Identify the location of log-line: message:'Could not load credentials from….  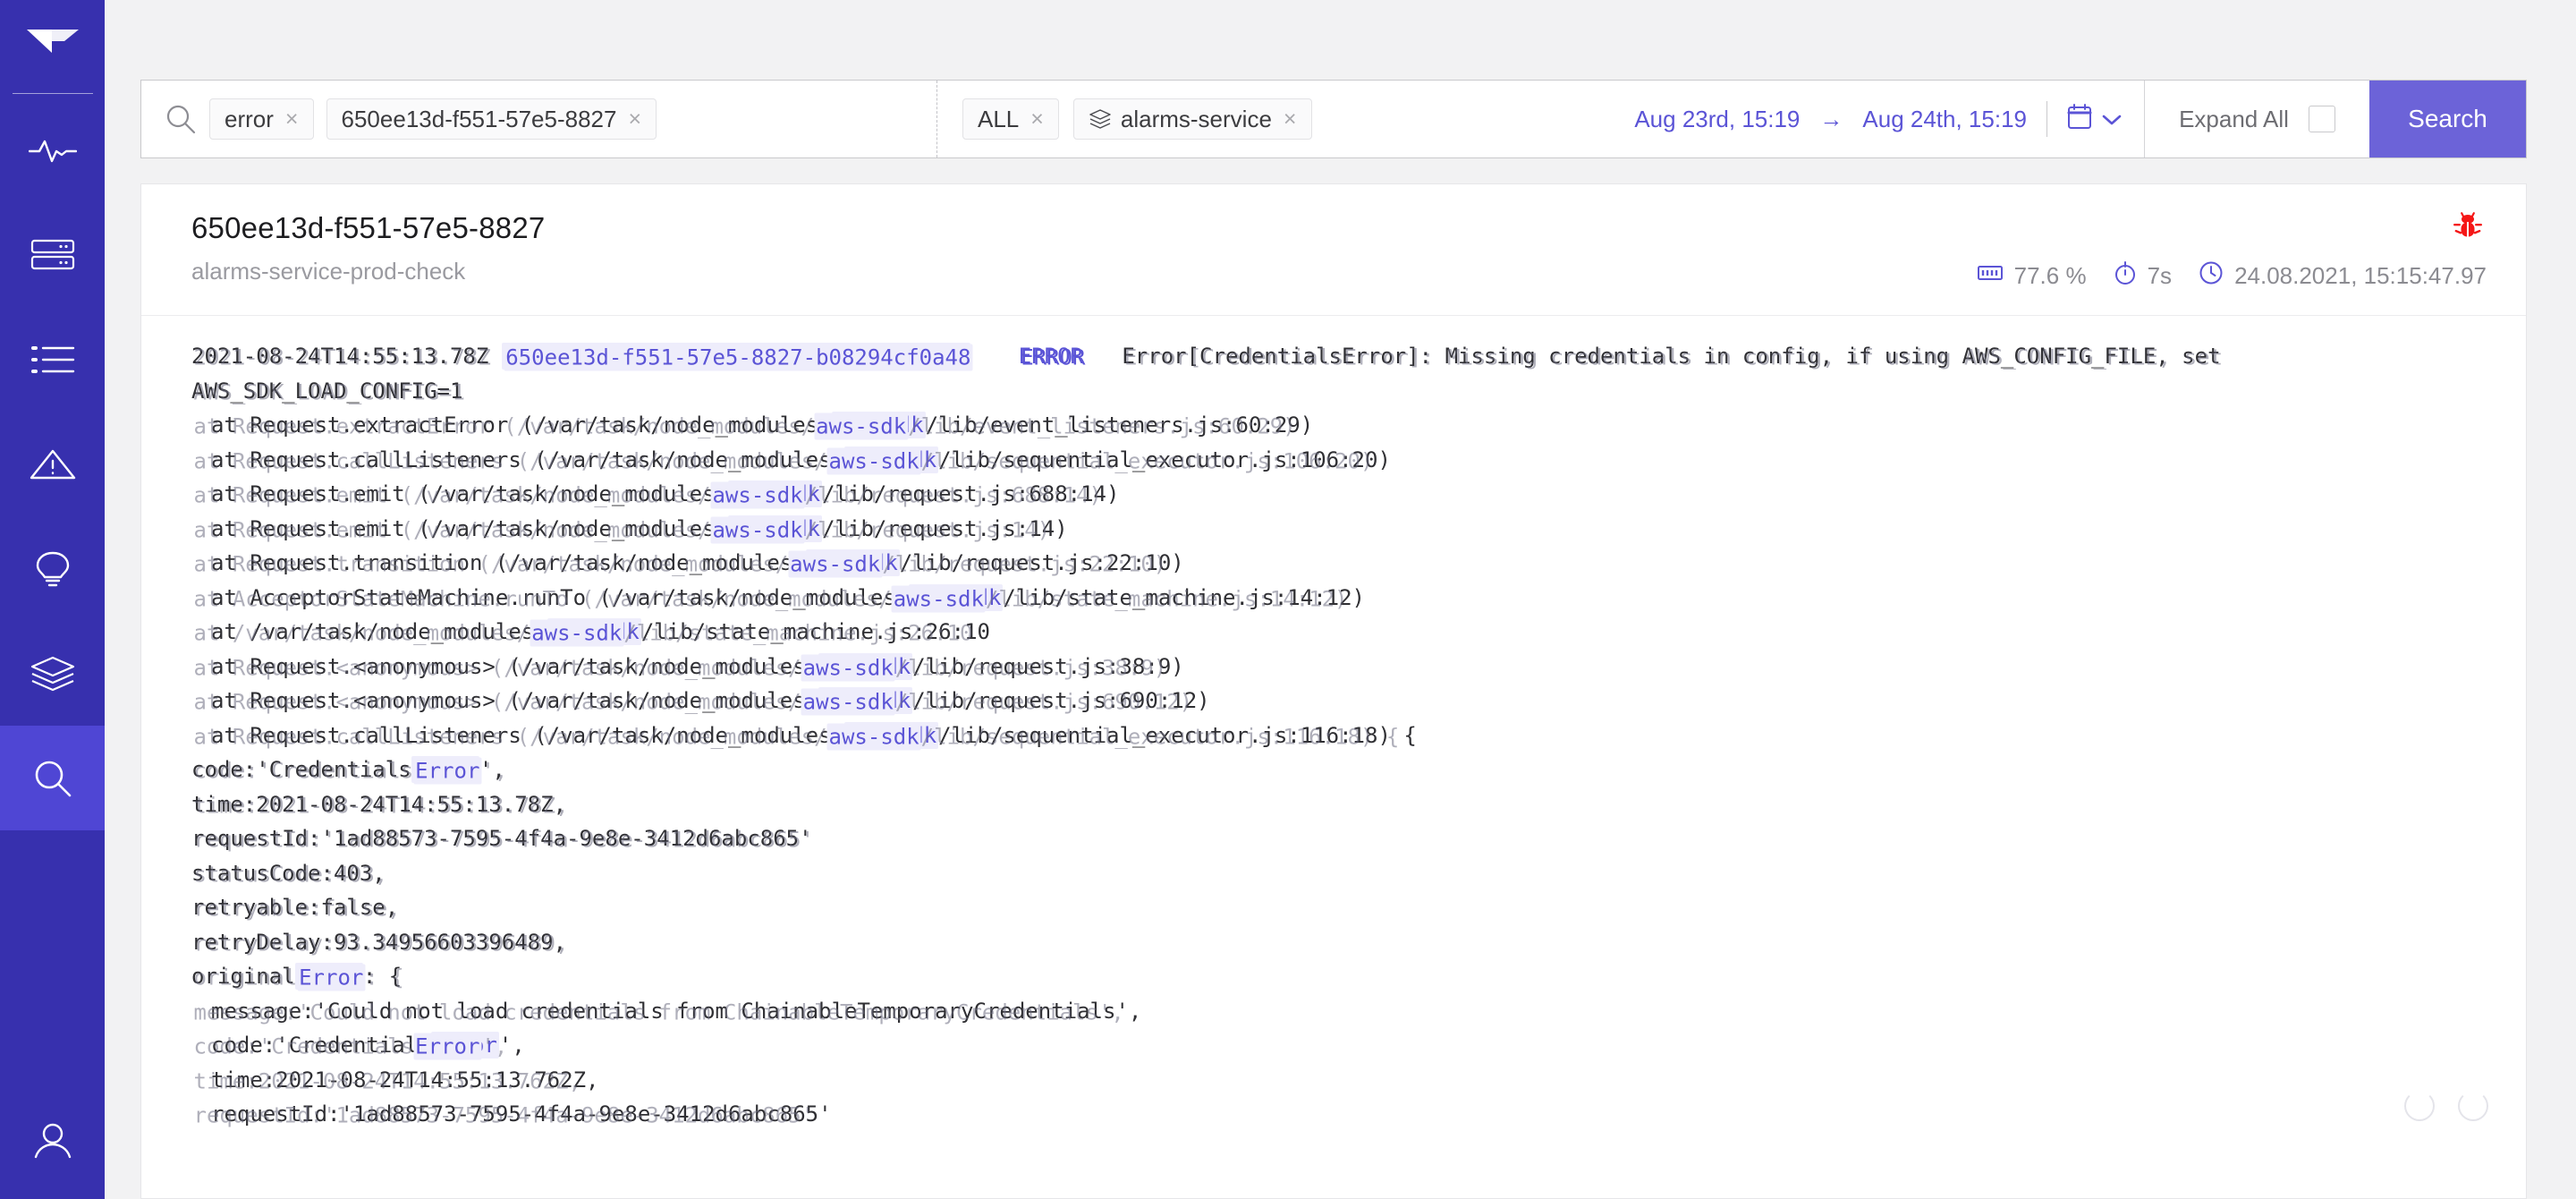
(1340, 1011).